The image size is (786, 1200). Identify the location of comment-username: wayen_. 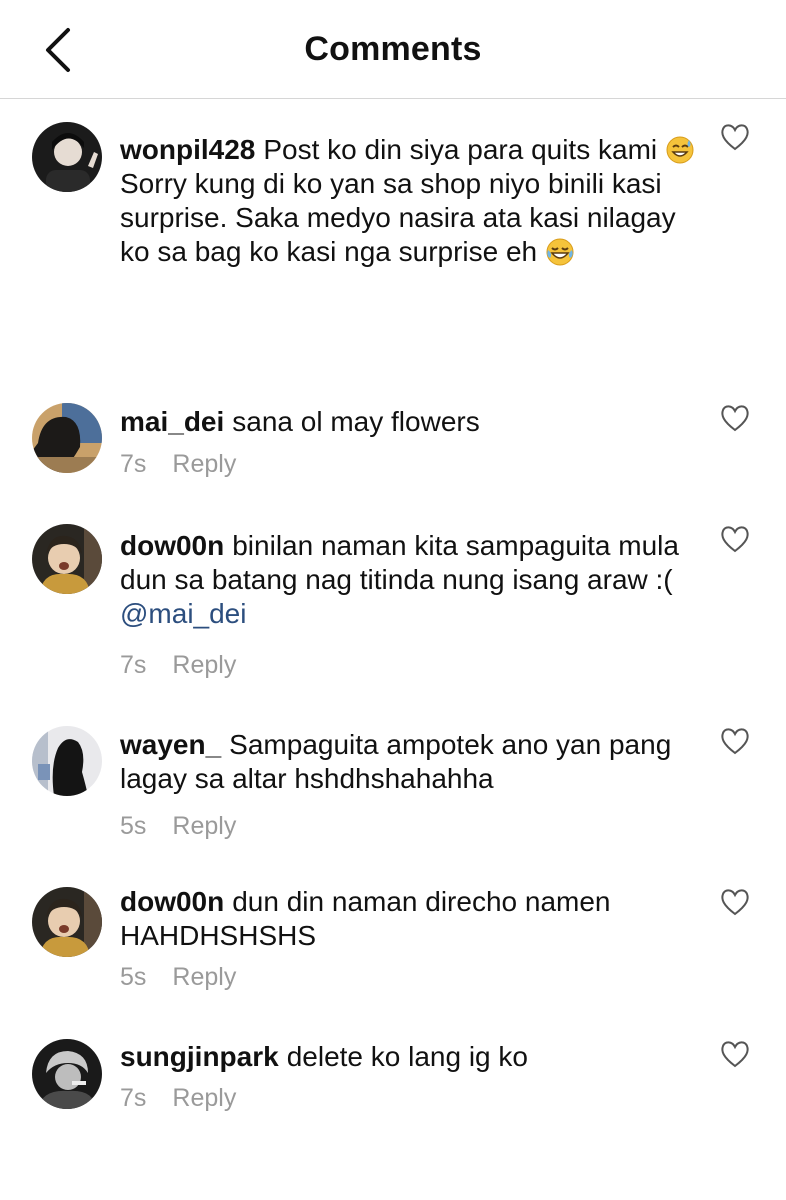
(170, 744).